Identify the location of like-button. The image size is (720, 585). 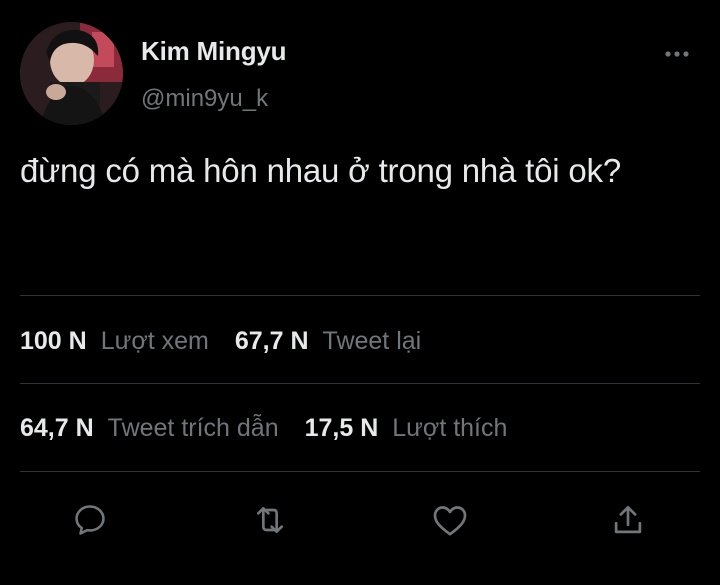
(450, 520).